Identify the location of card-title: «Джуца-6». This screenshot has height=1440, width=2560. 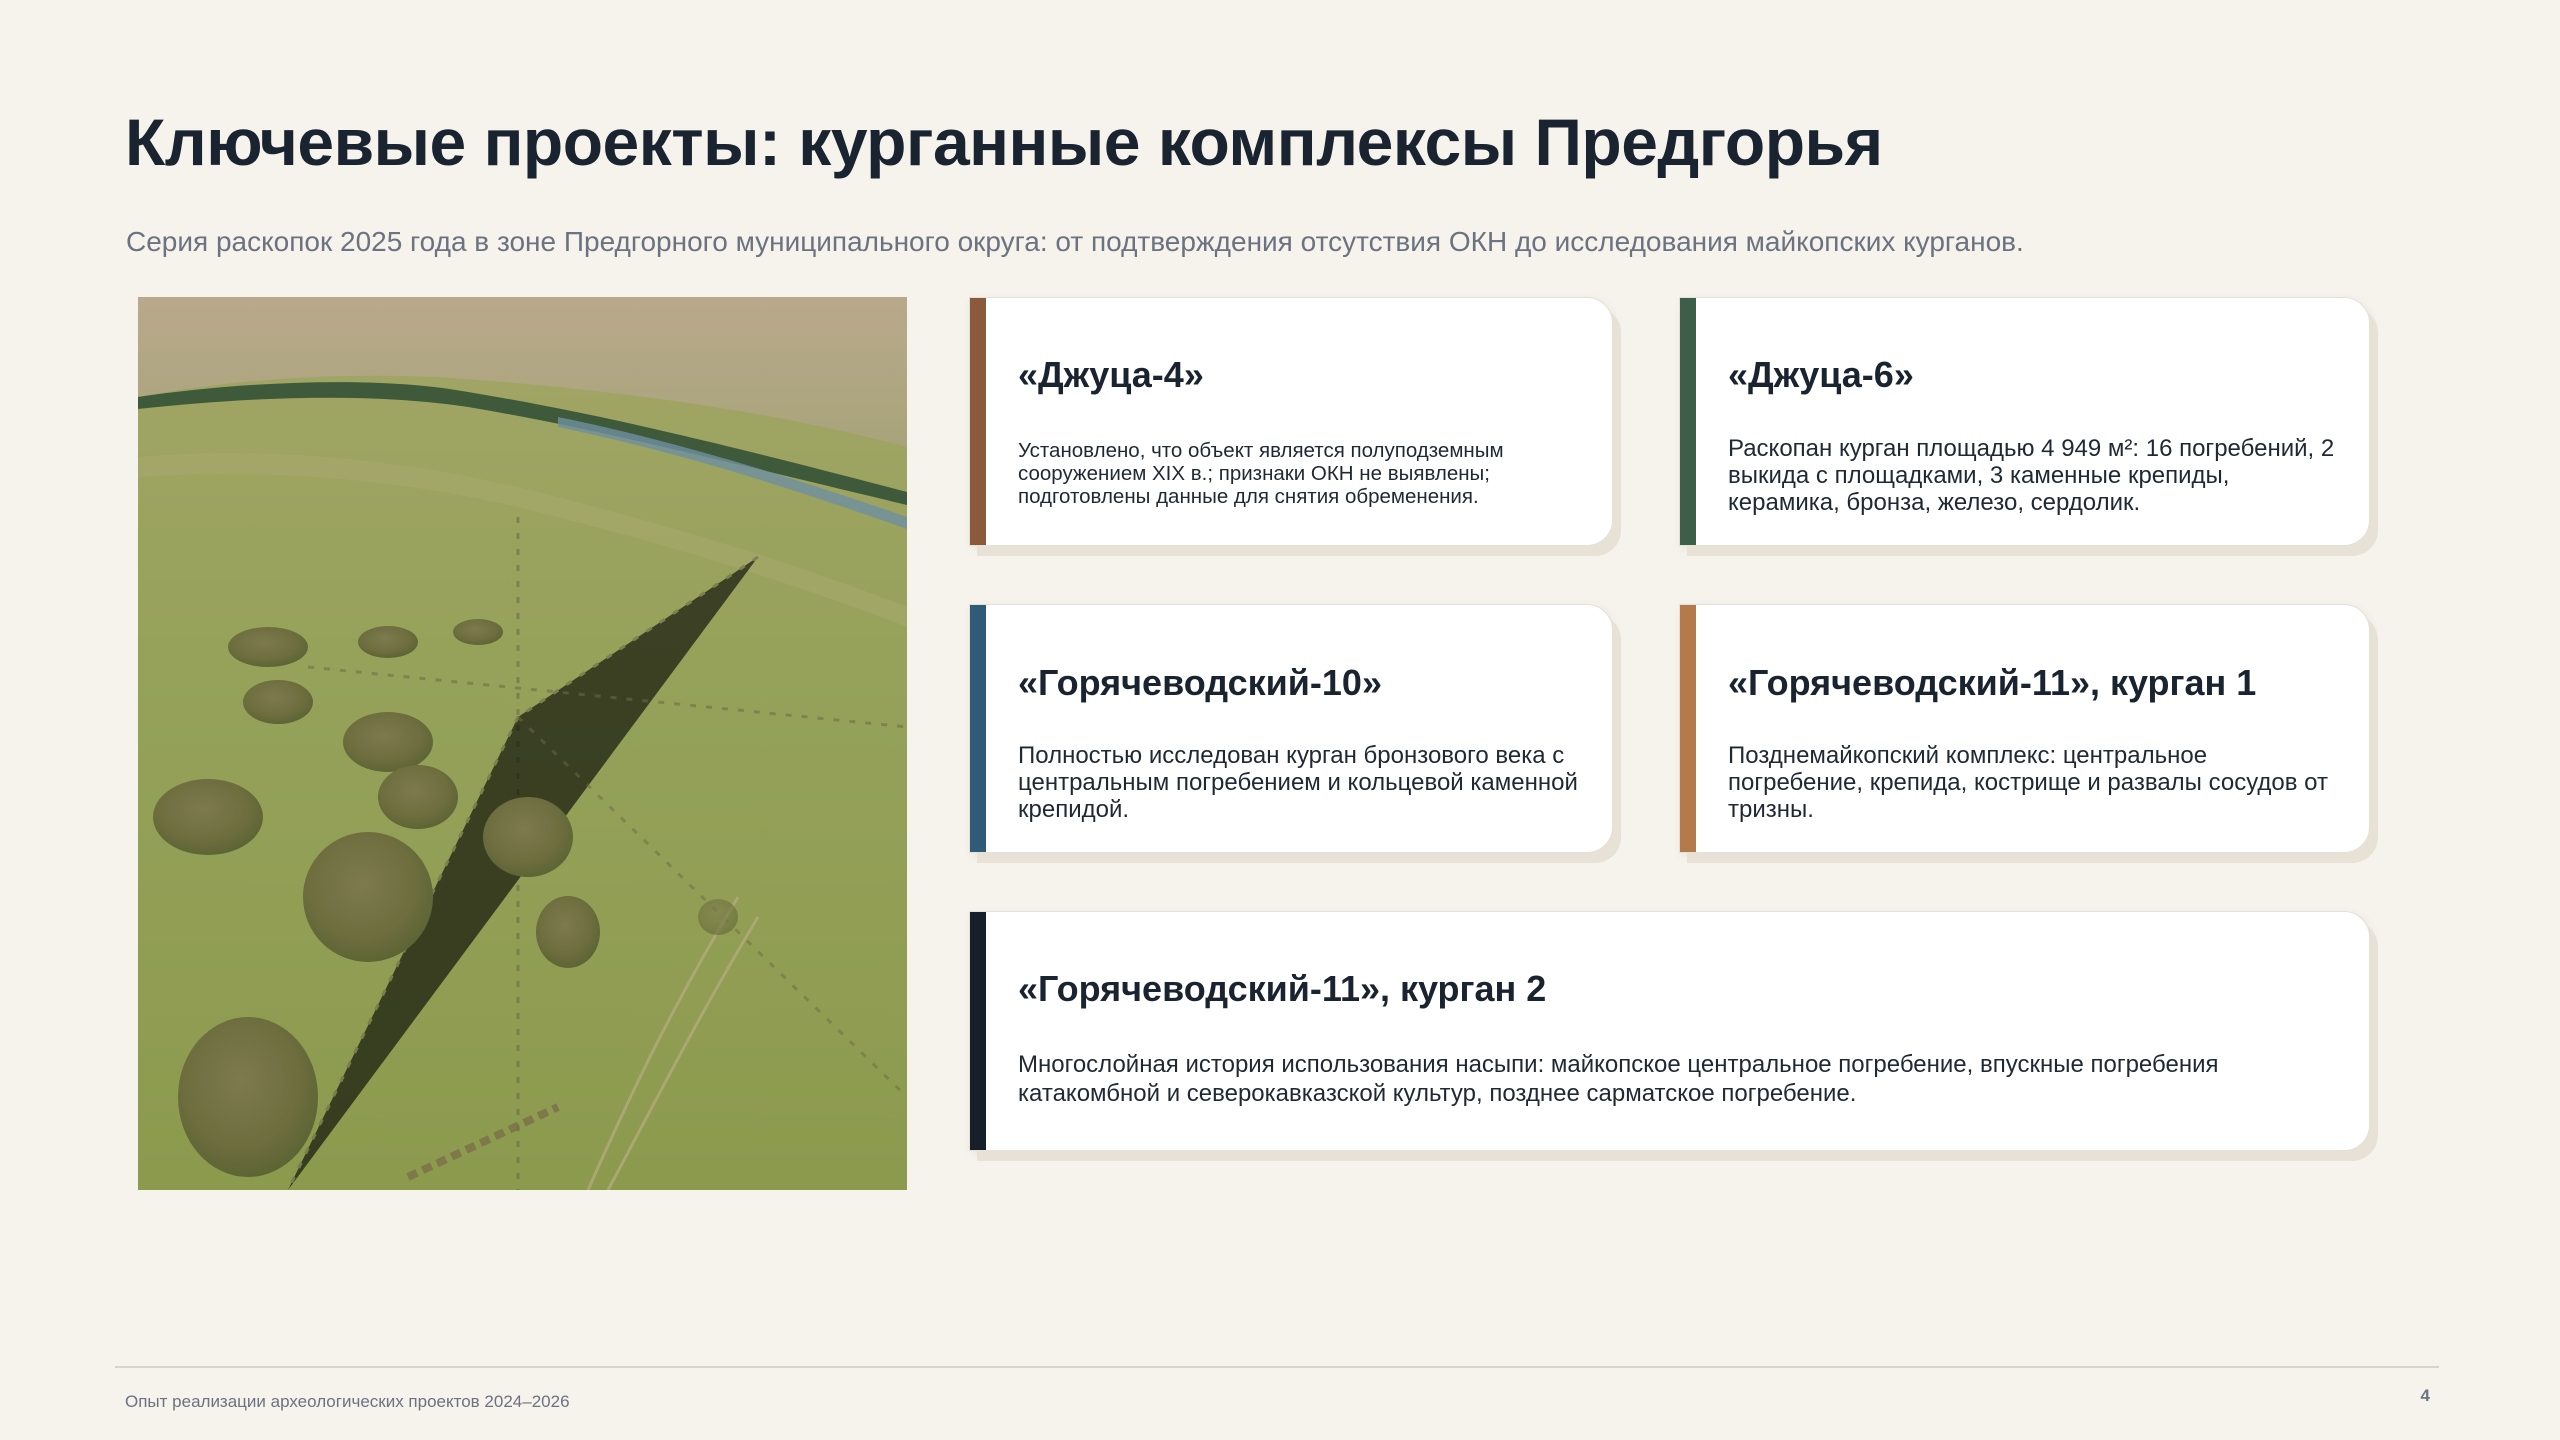
(1821, 374).